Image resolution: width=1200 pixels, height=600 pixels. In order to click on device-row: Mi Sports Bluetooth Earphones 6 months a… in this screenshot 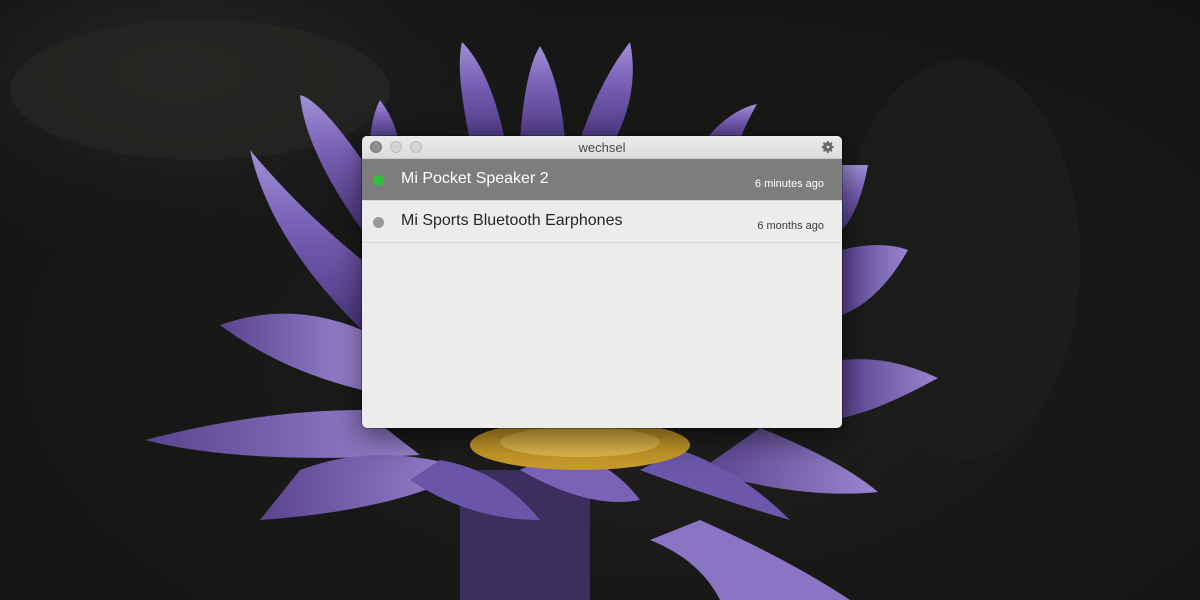, I will do `click(602, 222)`.